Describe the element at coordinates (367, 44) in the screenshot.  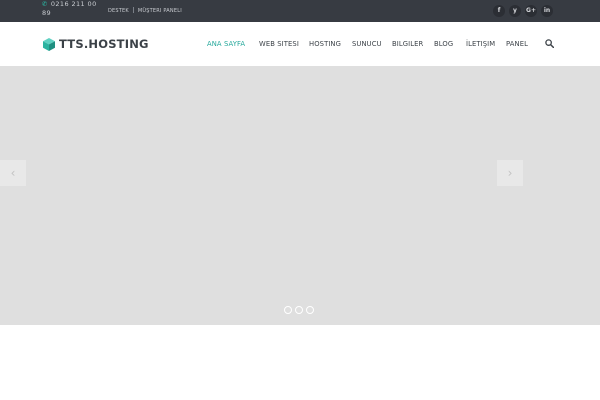
I see `nav-item-sunucu: SUNUCU` at that location.